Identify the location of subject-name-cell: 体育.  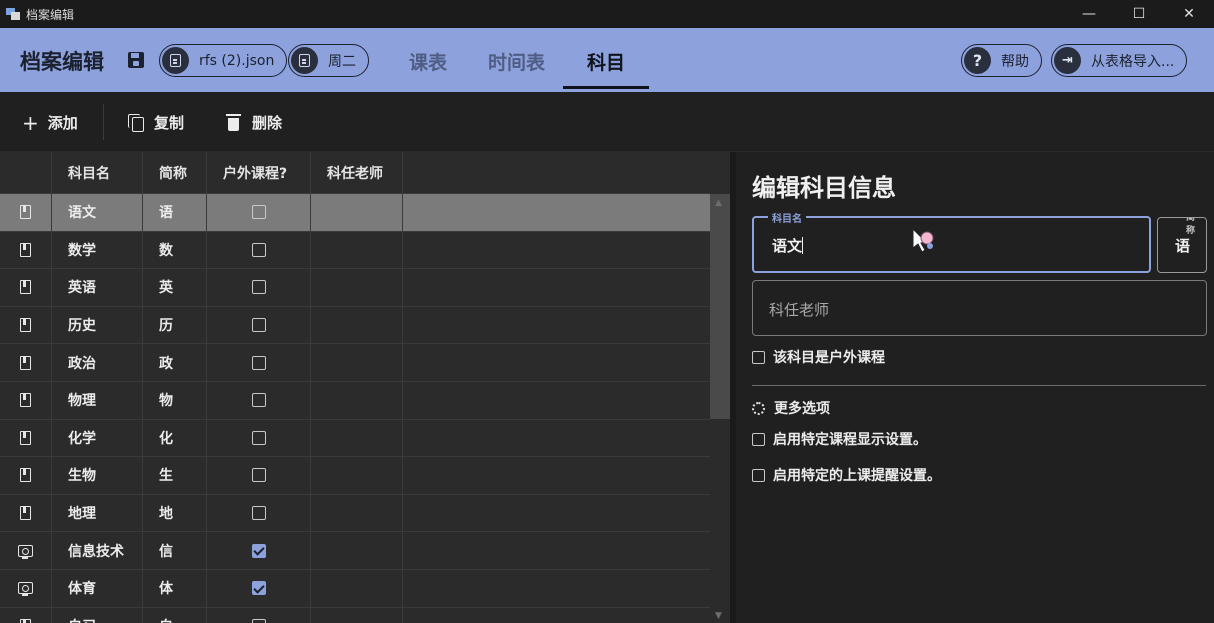
(97, 588).